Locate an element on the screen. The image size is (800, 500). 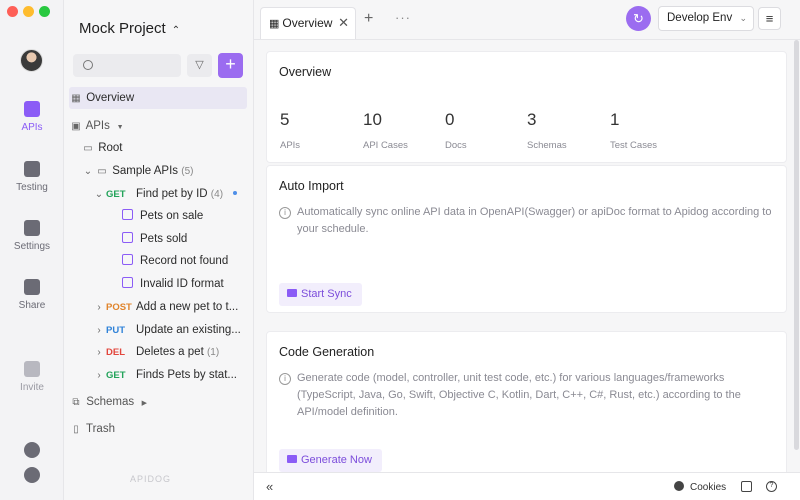
new-tab-button: + is located at coordinates (368, 19).